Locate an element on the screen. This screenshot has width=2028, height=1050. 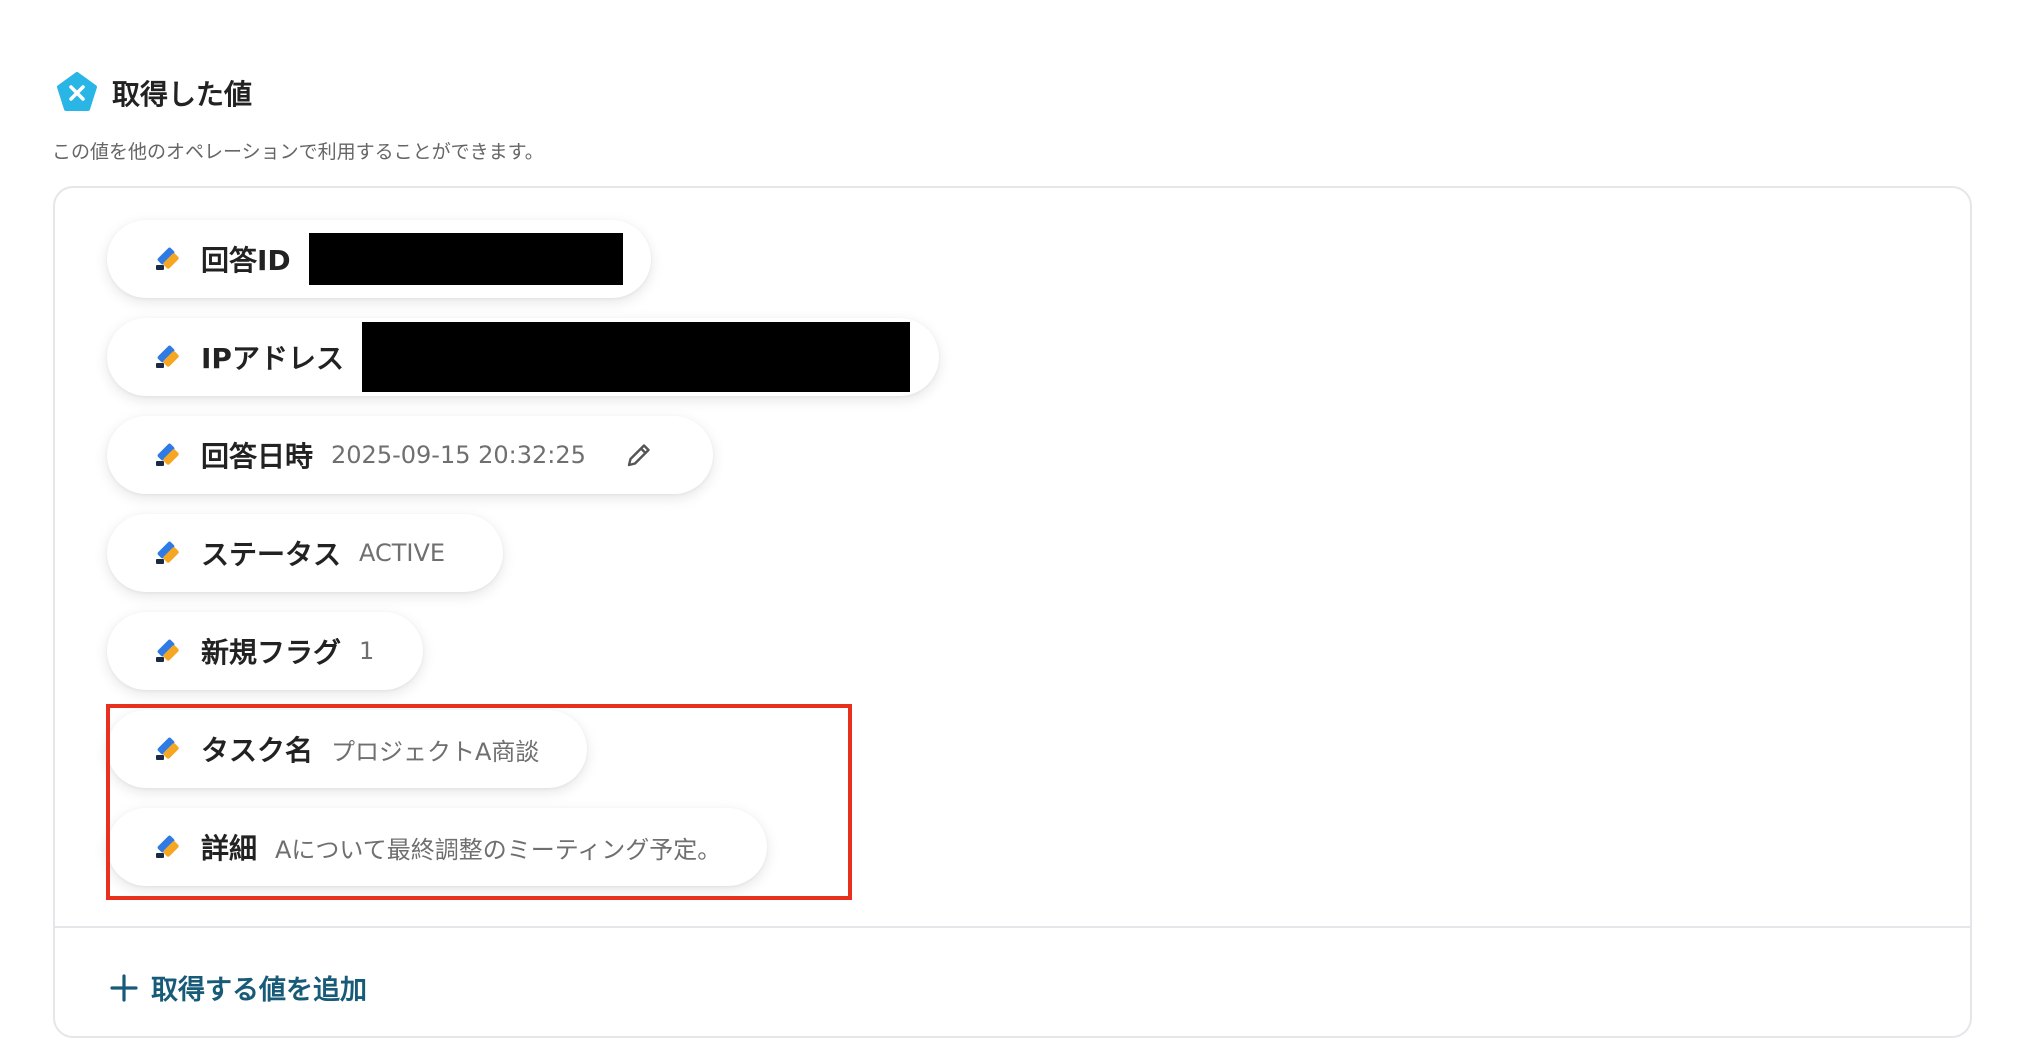
value-chip-ip-address: IPアドレス is located at coordinates (523, 357).